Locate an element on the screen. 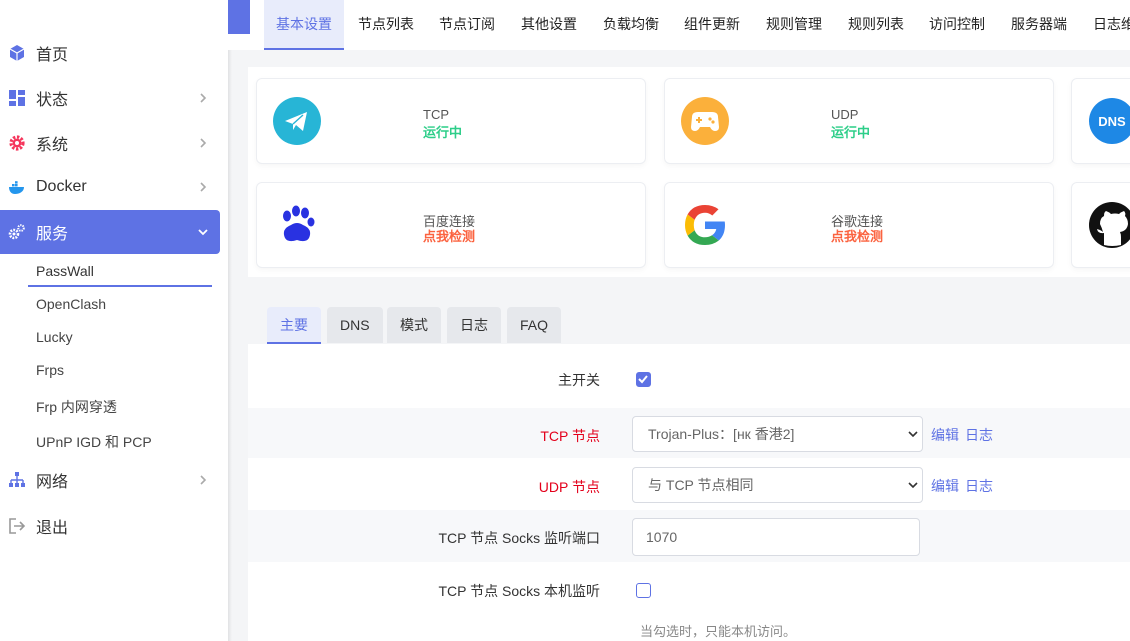 The width and height of the screenshot is (1130, 641). sidebar-item-services: 服务 is located at coordinates (110, 232).